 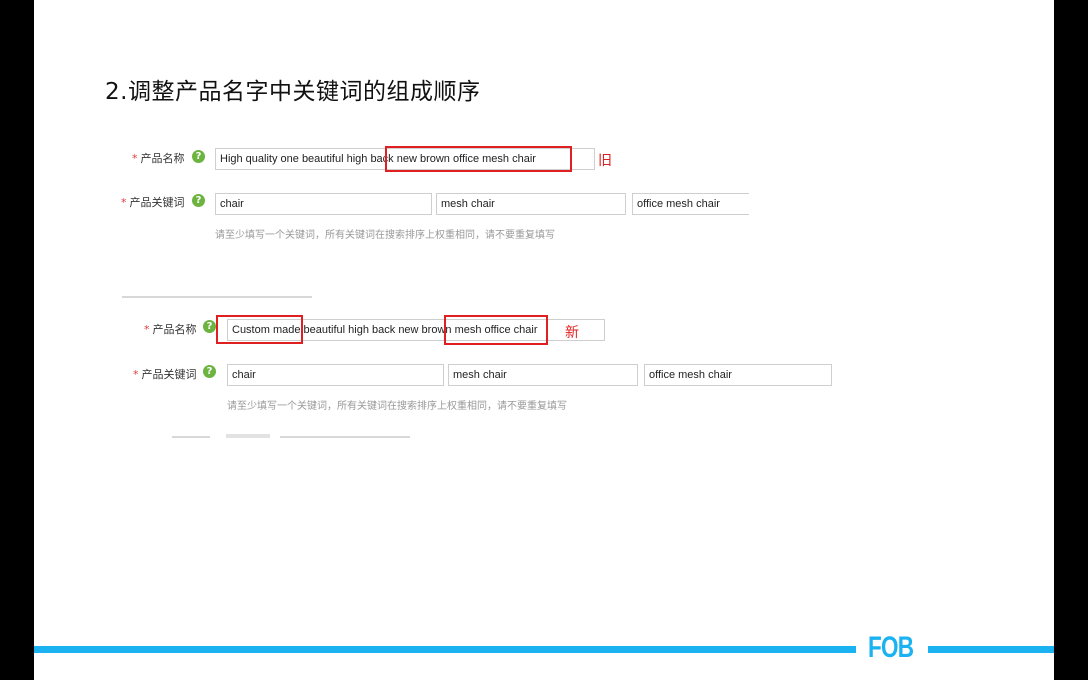 I want to click on footer-bar-right, so click(x=991, y=649).